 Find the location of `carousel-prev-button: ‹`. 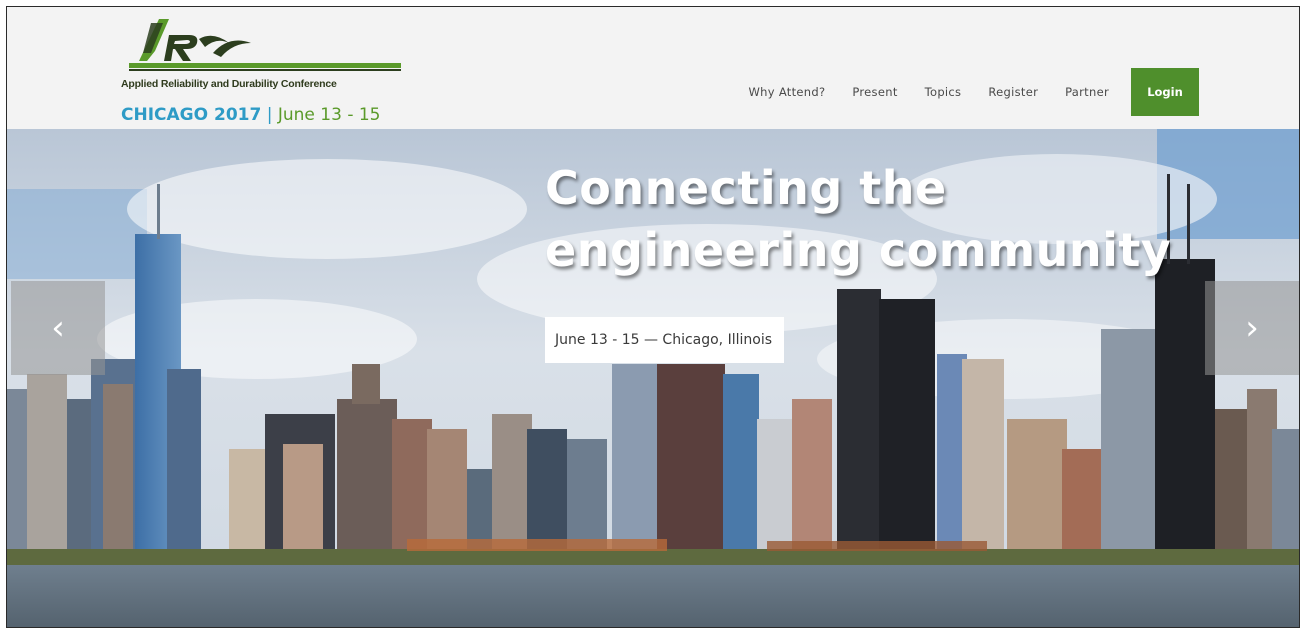

carousel-prev-button: ‹ is located at coordinates (58, 328).